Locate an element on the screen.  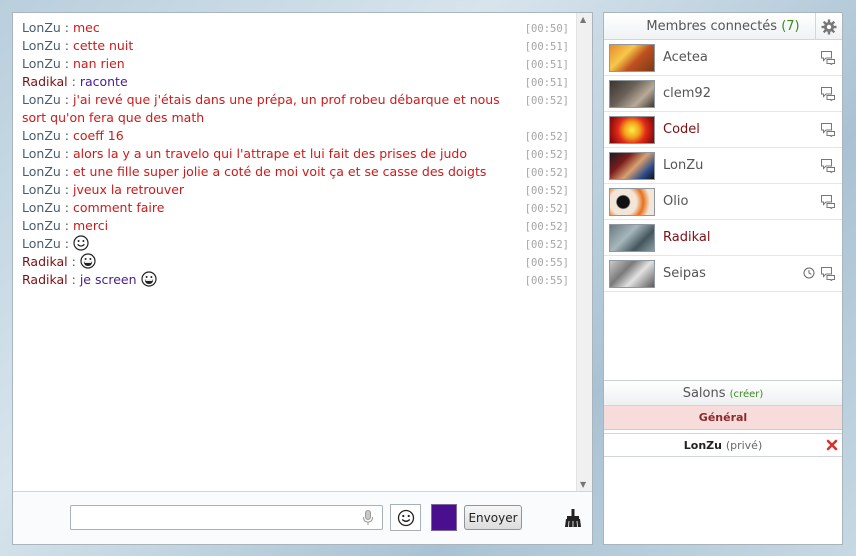
member-name: Olio is located at coordinates (675, 201).